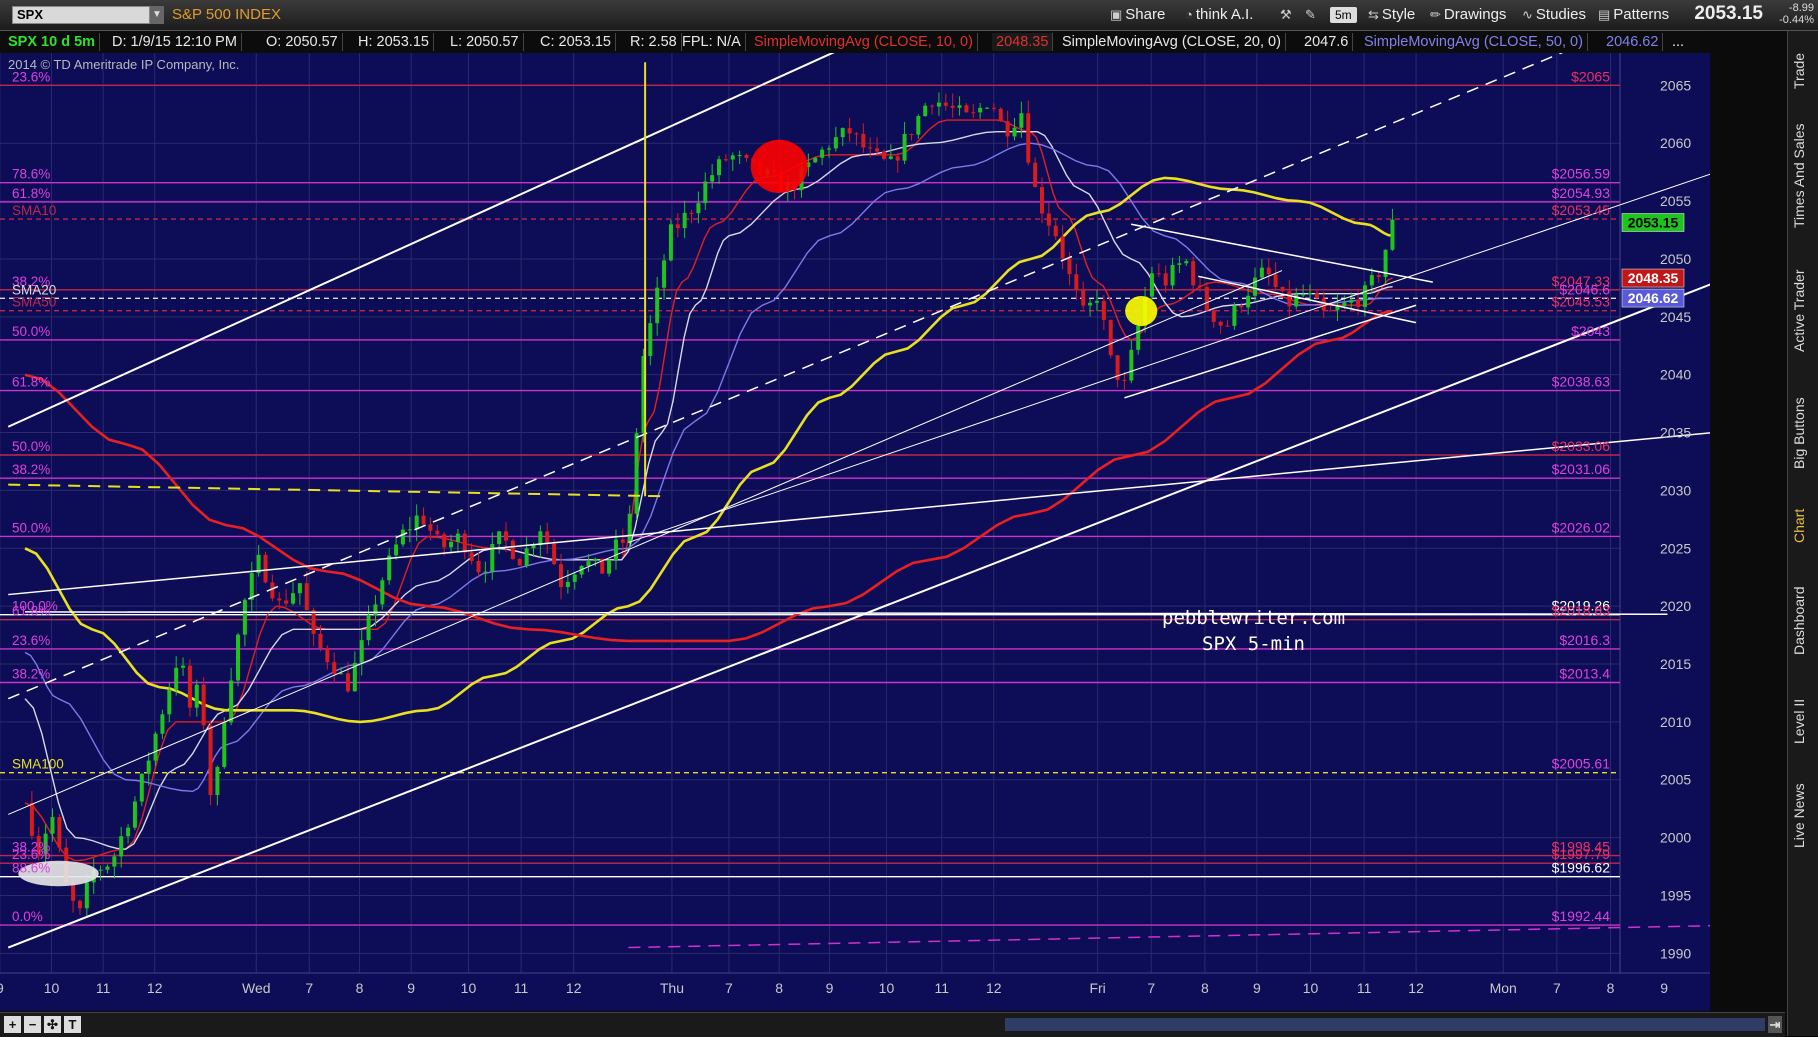 This screenshot has width=1818, height=1037. I want to click on text-tool-button: T, so click(72, 1024).